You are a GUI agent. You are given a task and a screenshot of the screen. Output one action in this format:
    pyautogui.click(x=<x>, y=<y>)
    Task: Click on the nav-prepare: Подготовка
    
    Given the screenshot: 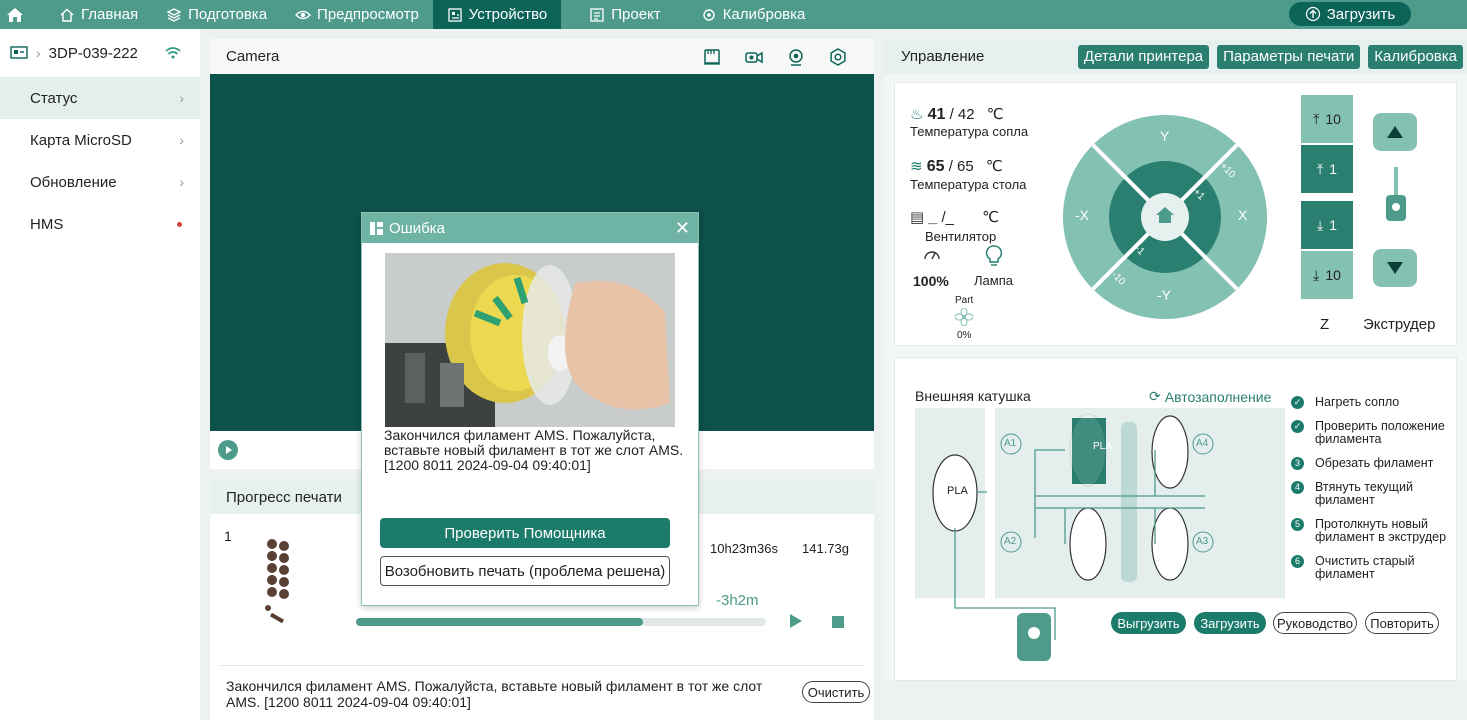 What is the action you would take?
    pyautogui.click(x=216, y=14)
    